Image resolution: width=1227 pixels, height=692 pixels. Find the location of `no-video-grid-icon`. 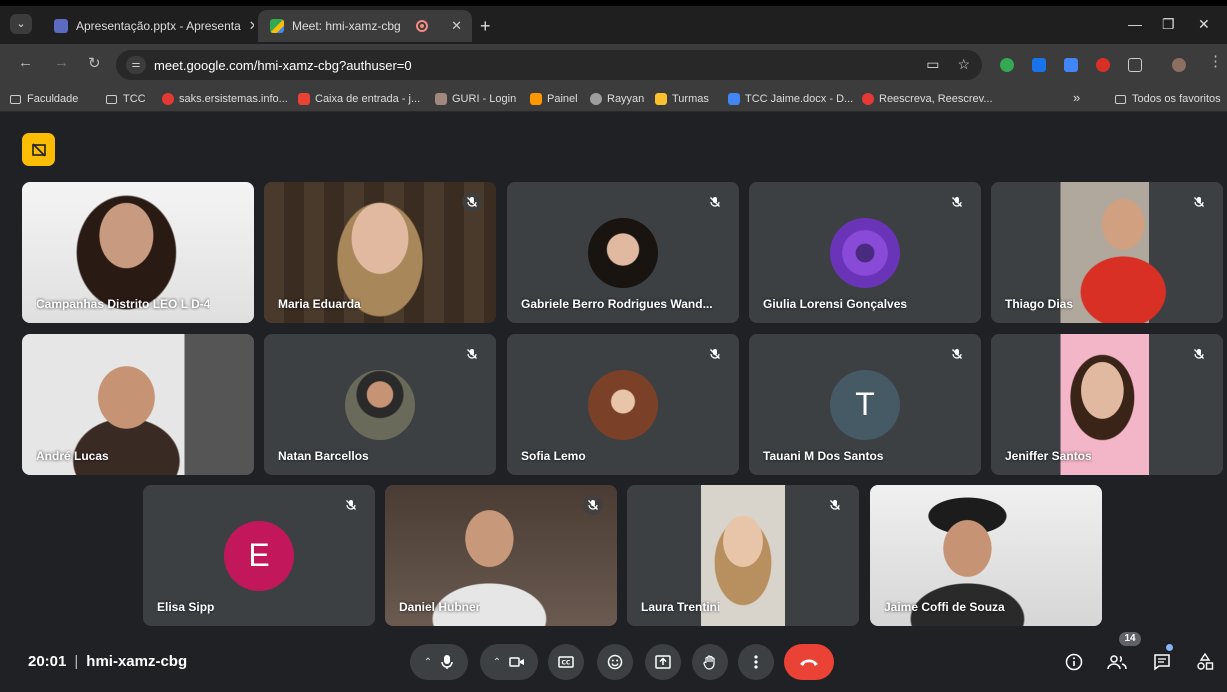

no-video-grid-icon is located at coordinates (38, 149).